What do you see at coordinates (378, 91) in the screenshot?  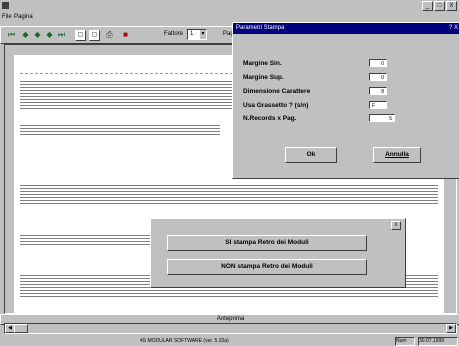 I see `char-size-field: 8` at bounding box center [378, 91].